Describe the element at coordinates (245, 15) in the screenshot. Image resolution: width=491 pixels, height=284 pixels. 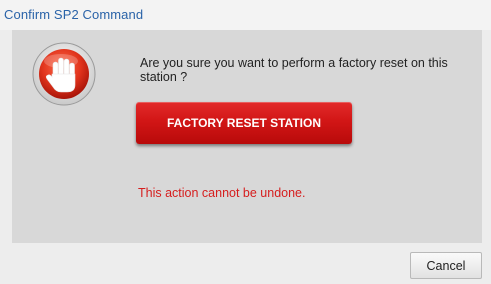
I see `dialog-titlebar: Confirm SP2 Command` at that location.